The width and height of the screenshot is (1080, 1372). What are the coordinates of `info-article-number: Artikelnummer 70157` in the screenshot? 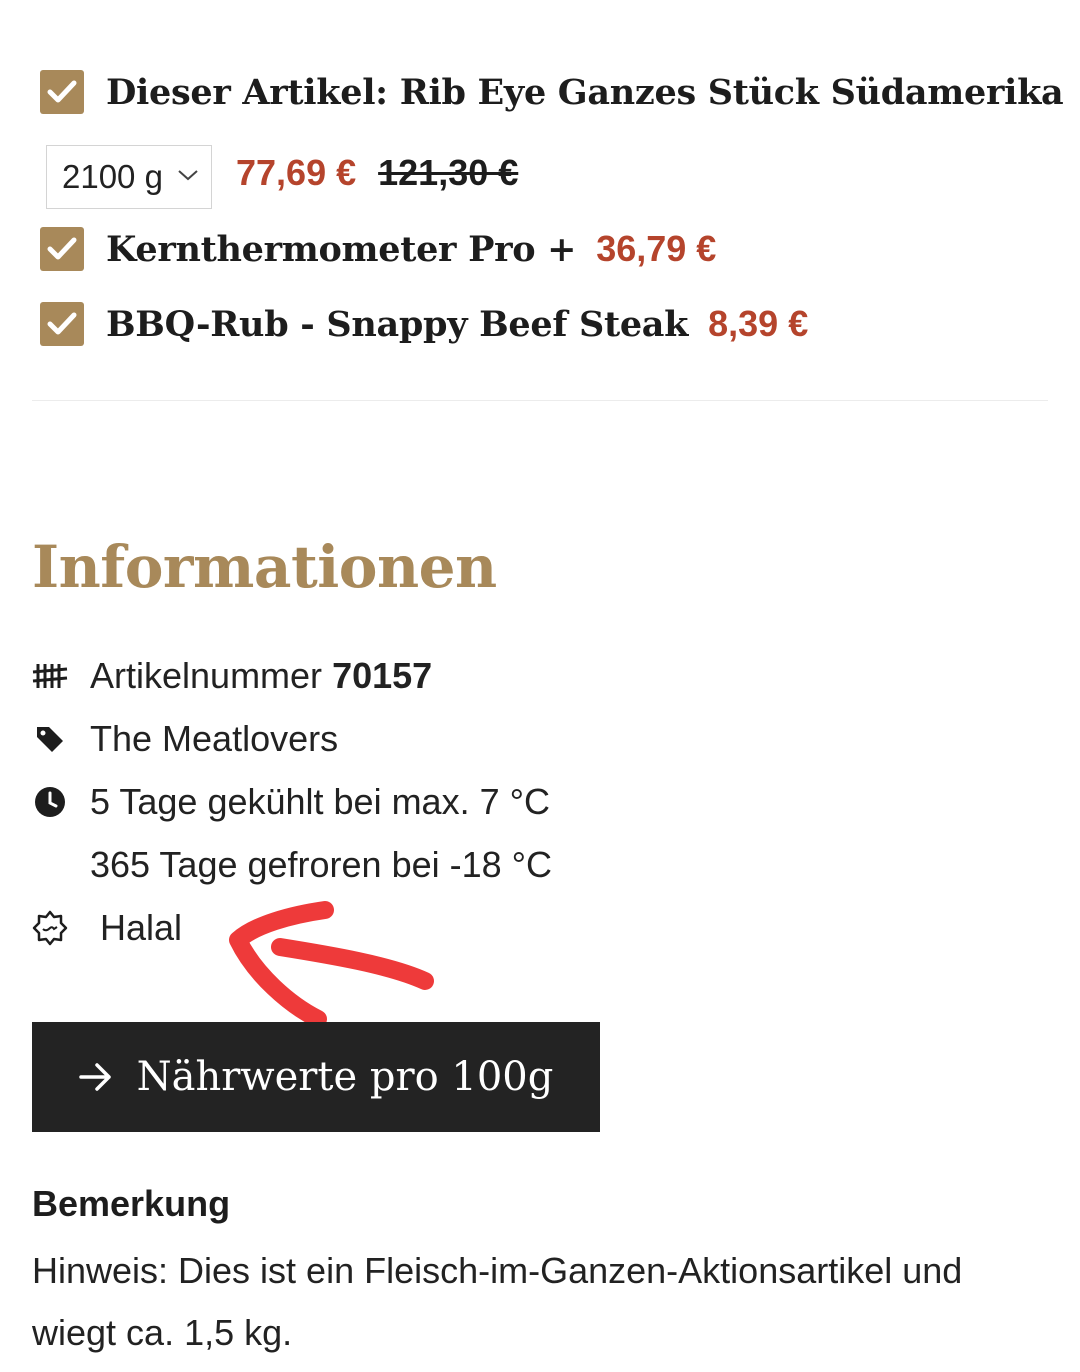 It's located at (232, 676).